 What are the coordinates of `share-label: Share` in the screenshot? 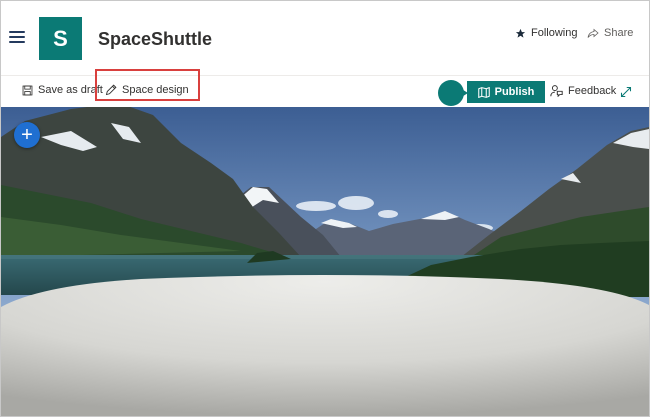 It's located at (619, 33).